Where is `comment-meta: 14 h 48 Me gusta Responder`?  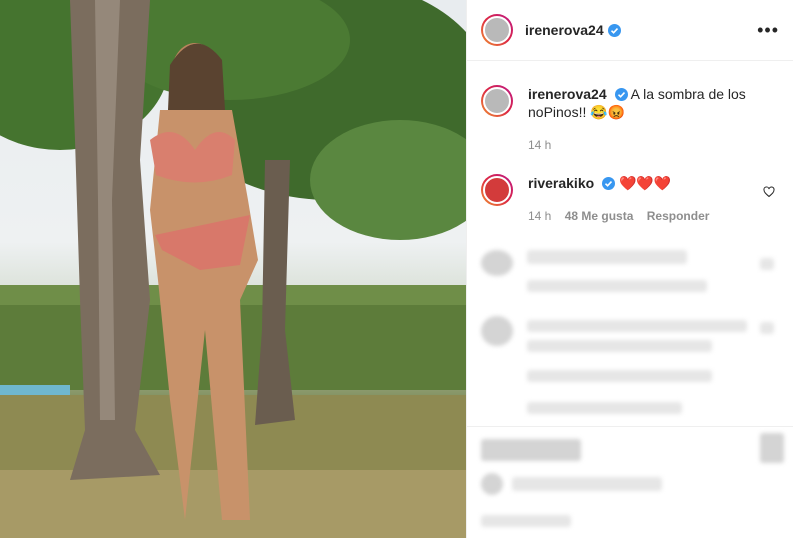 comment-meta: 14 h 48 Me gusta Responder is located at coordinates (618, 216).